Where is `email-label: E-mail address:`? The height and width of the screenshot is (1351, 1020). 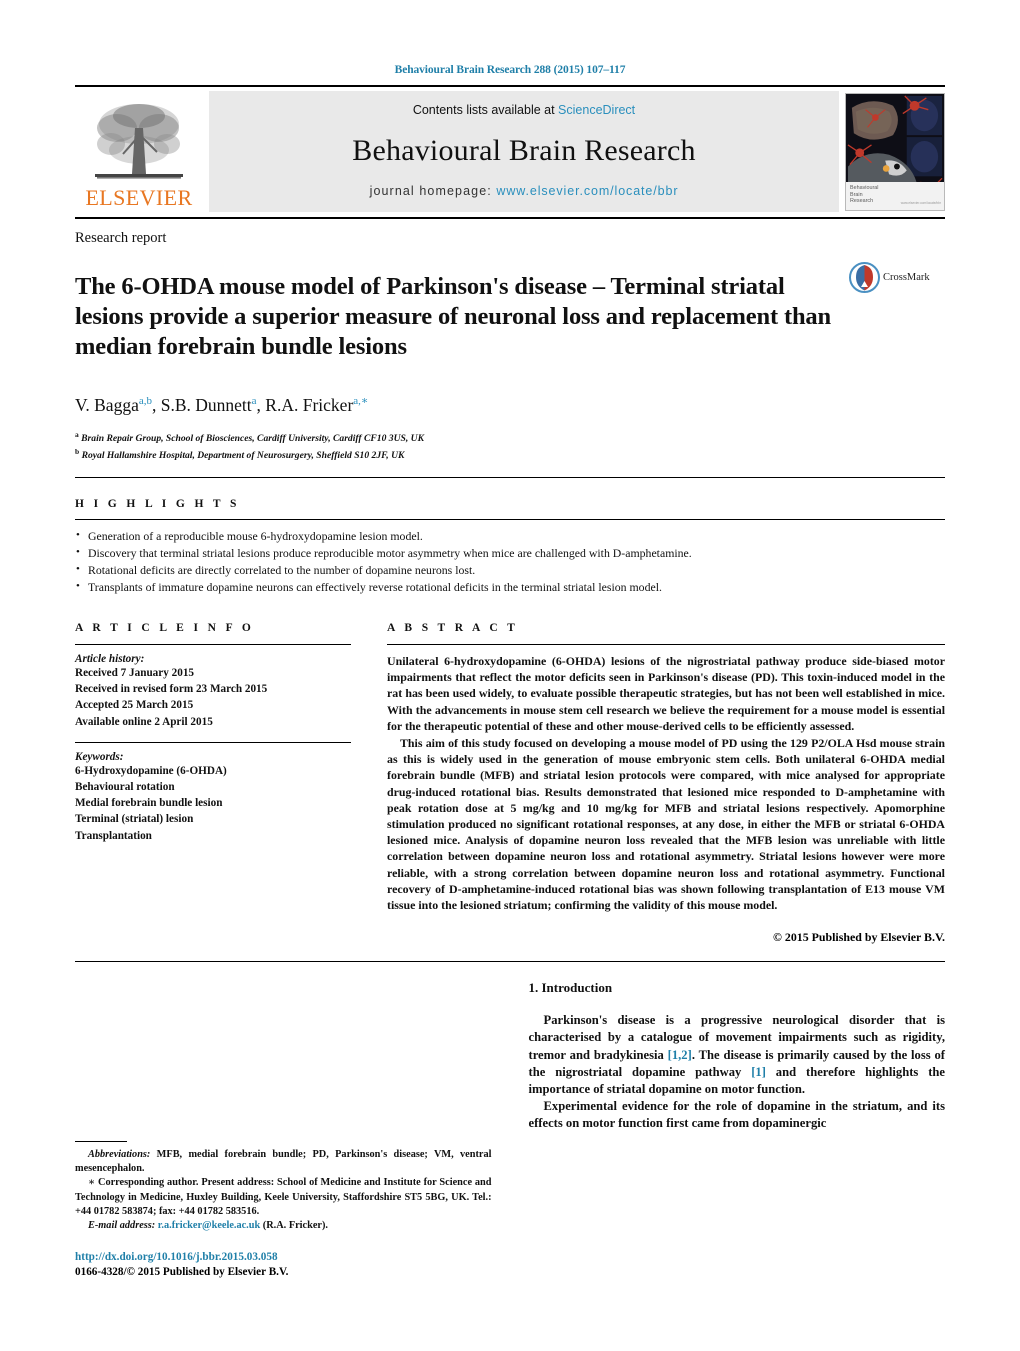 email-label: E-mail address: is located at coordinates (122, 1226).